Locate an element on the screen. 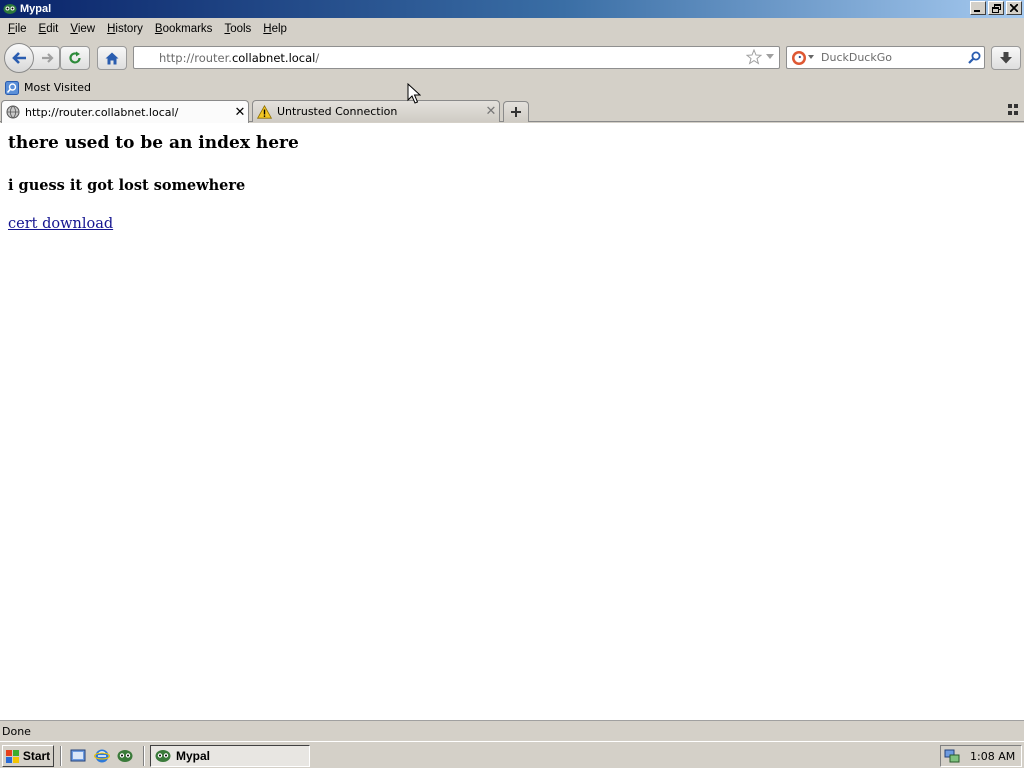  mypal-icon is located at coordinates (163, 756).